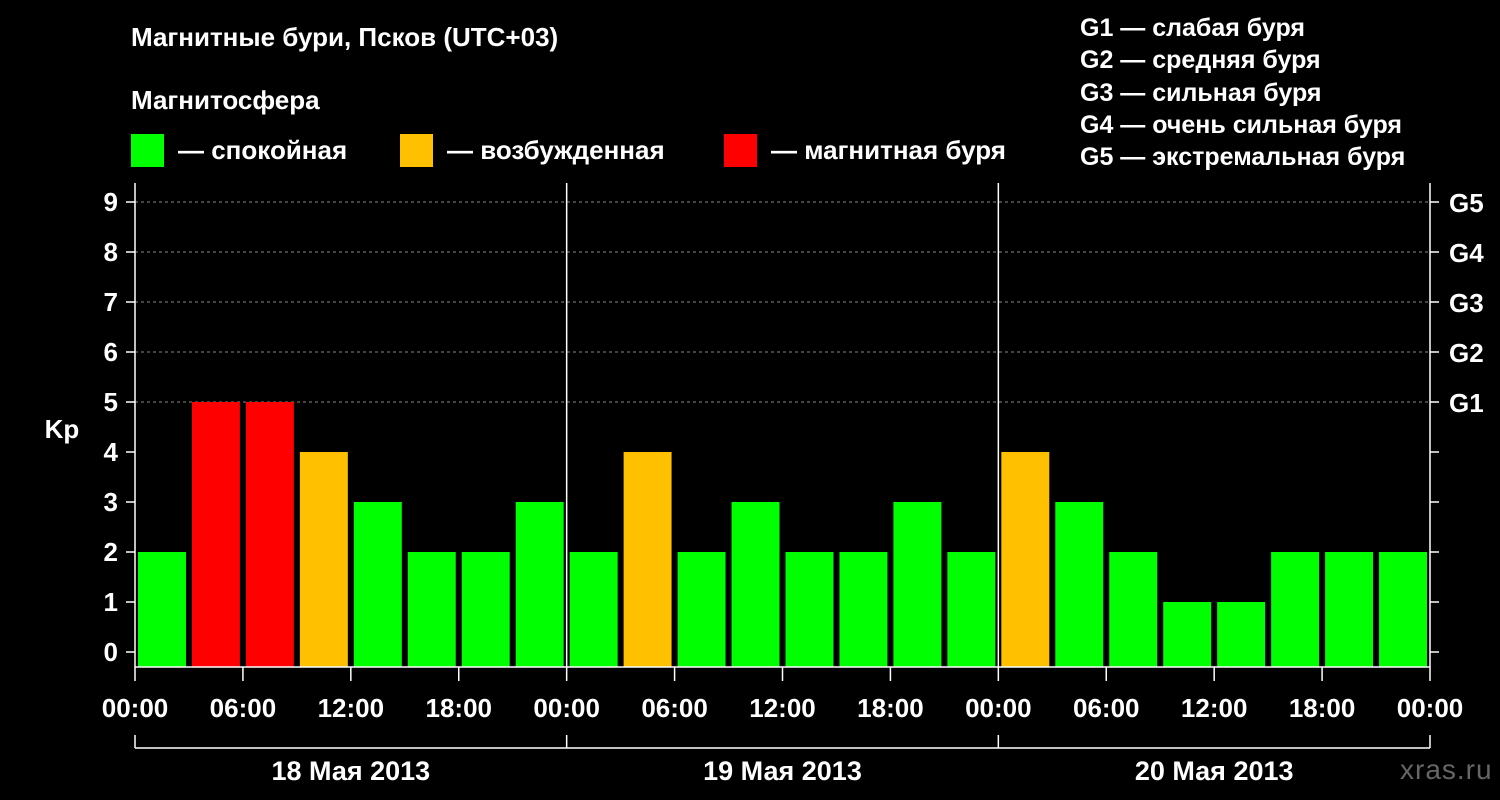 The height and width of the screenshot is (800, 1500). I want to click on y-tick-label: 7, so click(111, 302).